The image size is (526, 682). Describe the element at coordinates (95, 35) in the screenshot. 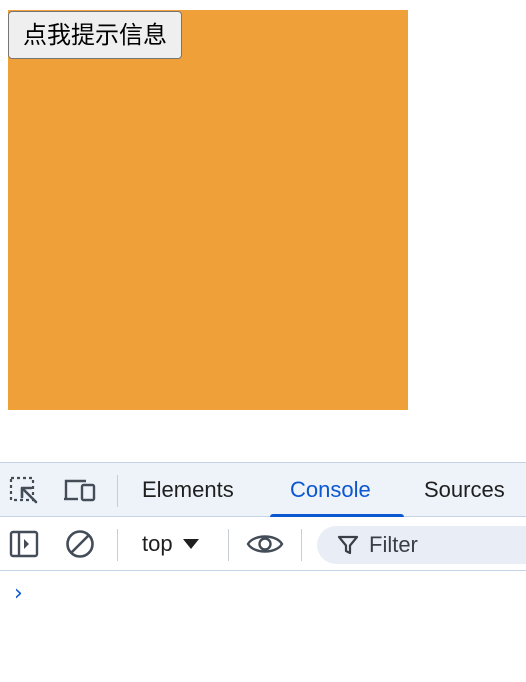

I see `show-message-button: 点我提示信息` at that location.